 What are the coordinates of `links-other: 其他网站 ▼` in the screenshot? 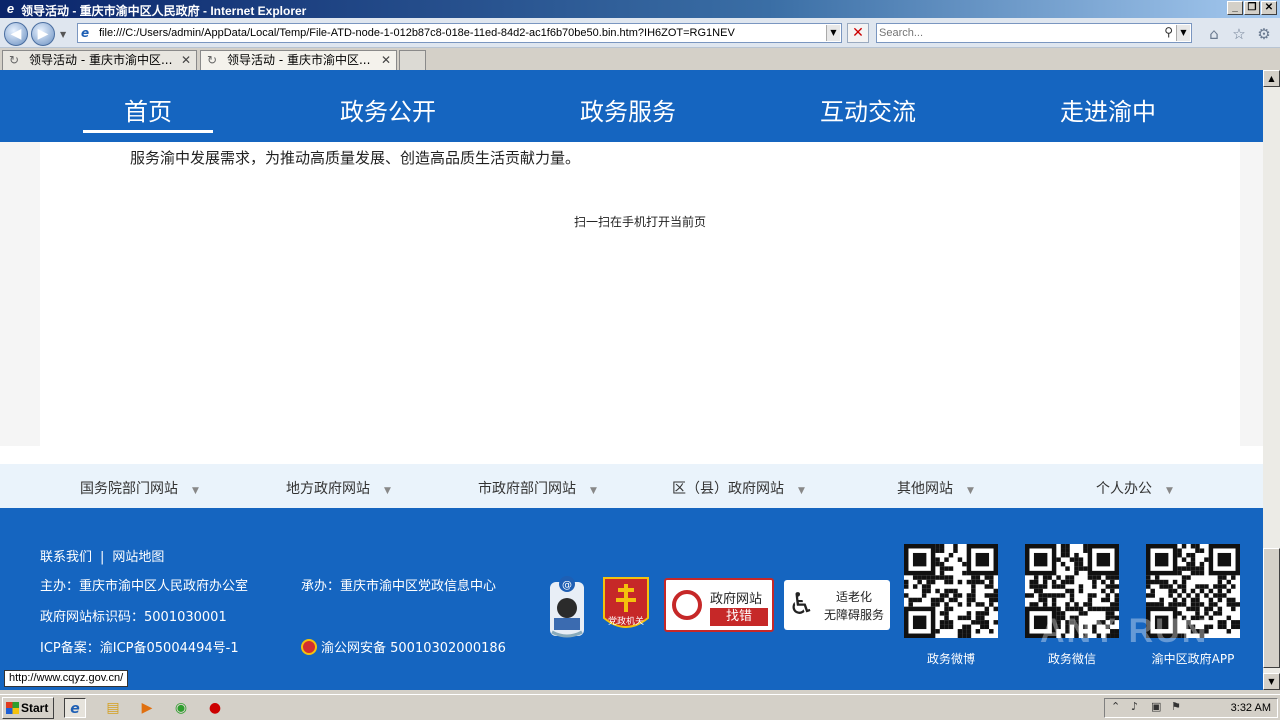 It's located at (935, 488).